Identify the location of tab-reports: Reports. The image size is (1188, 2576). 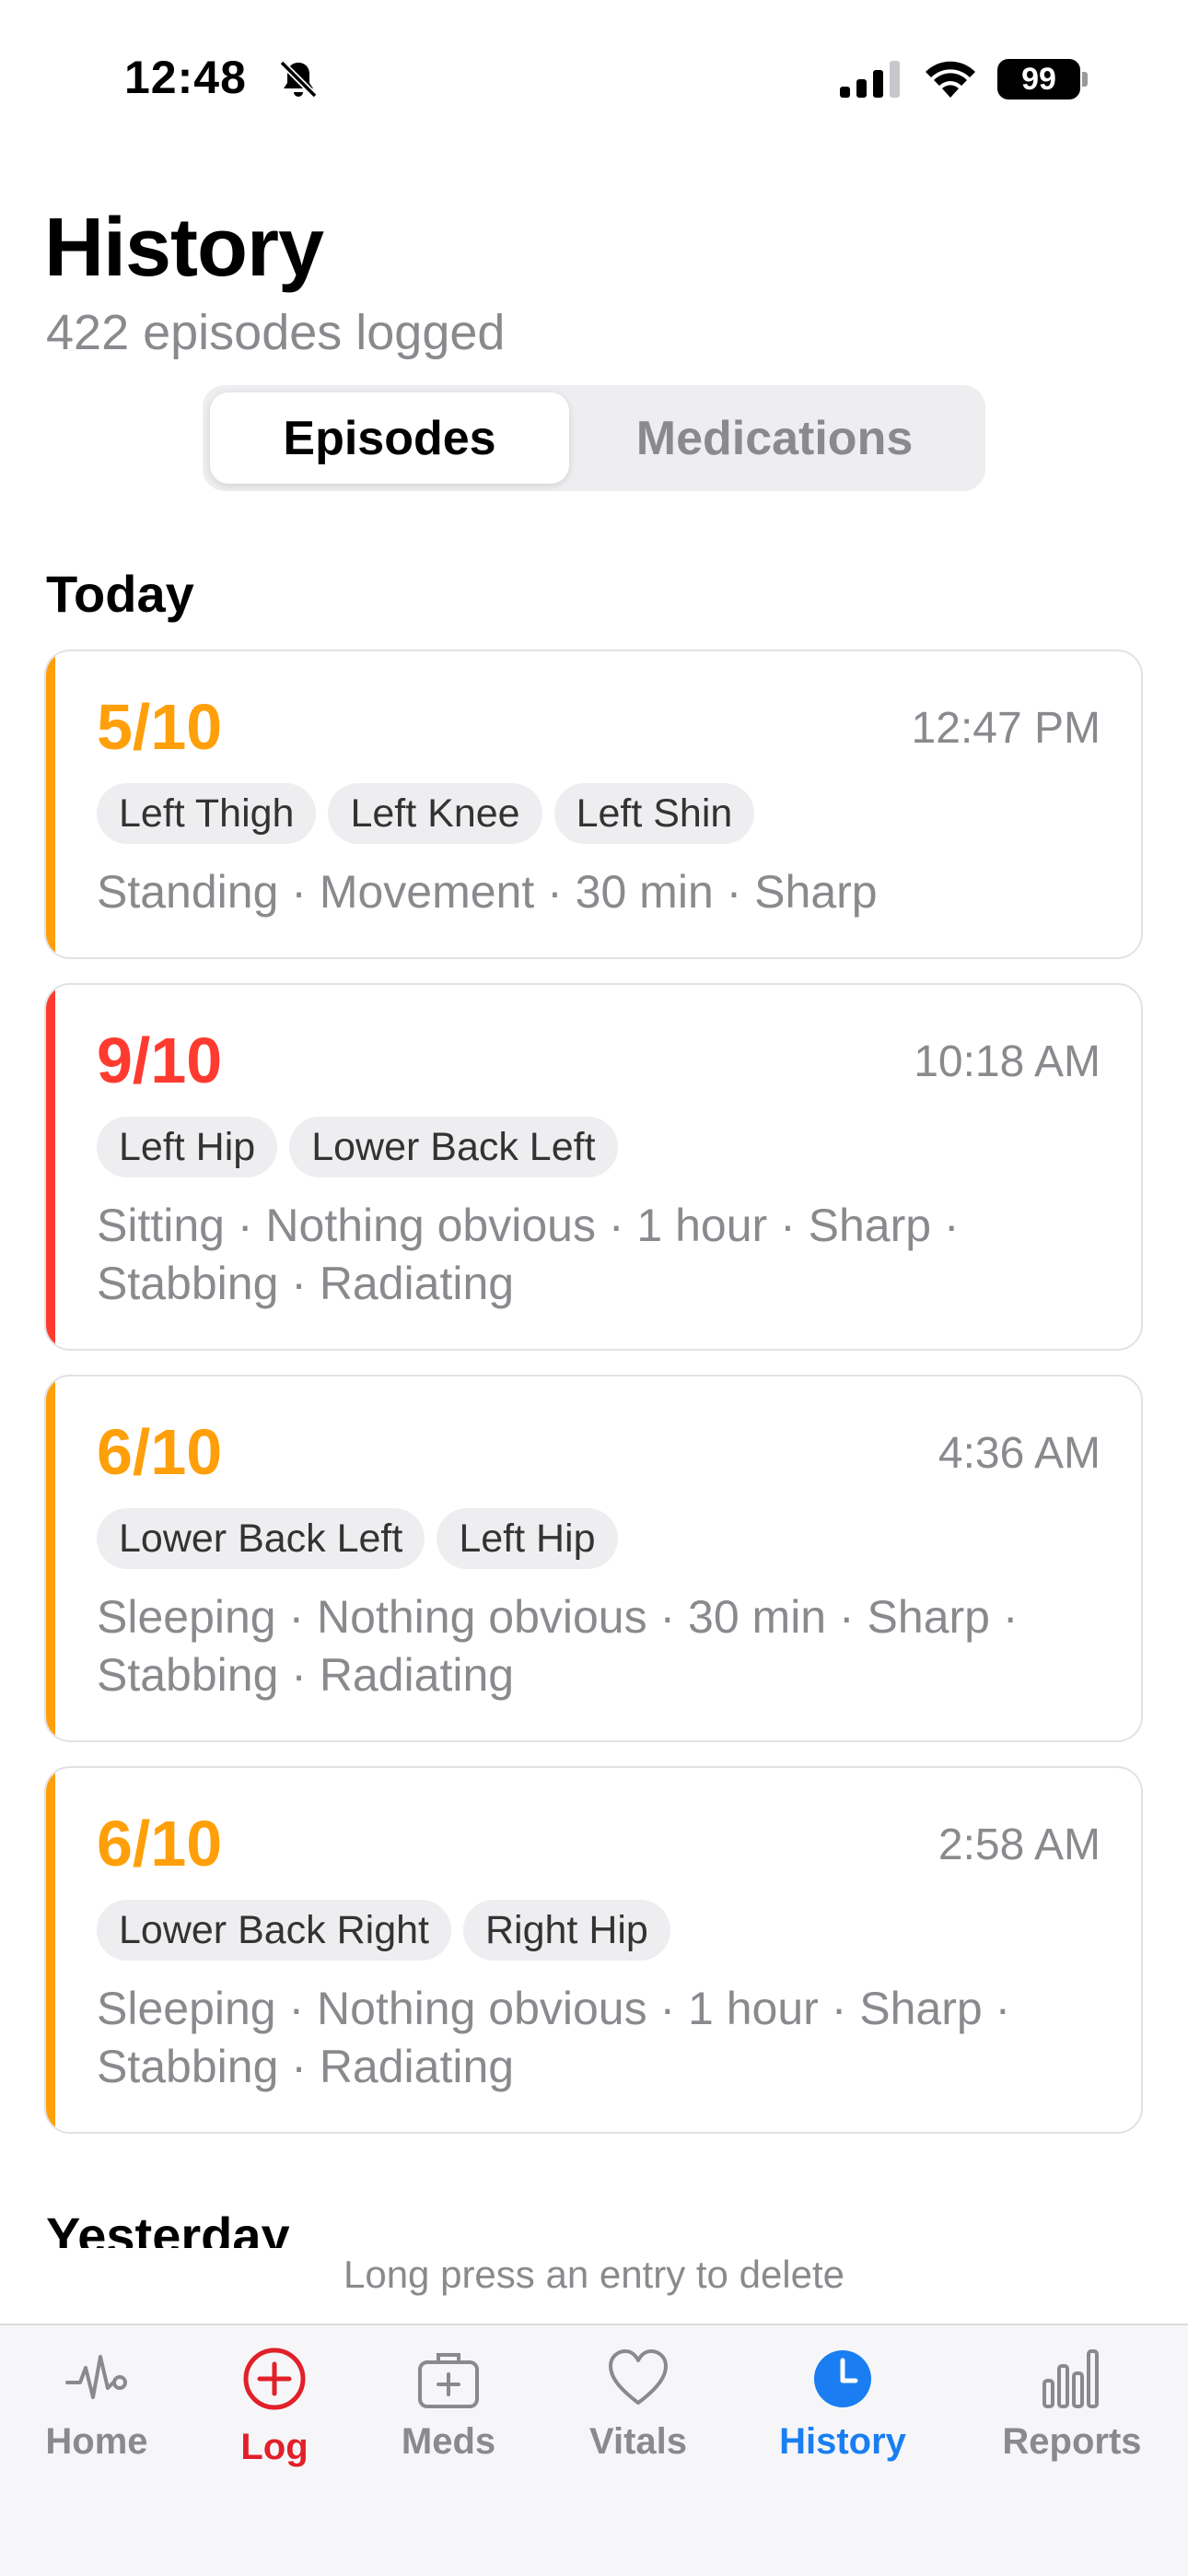
(1072, 2415).